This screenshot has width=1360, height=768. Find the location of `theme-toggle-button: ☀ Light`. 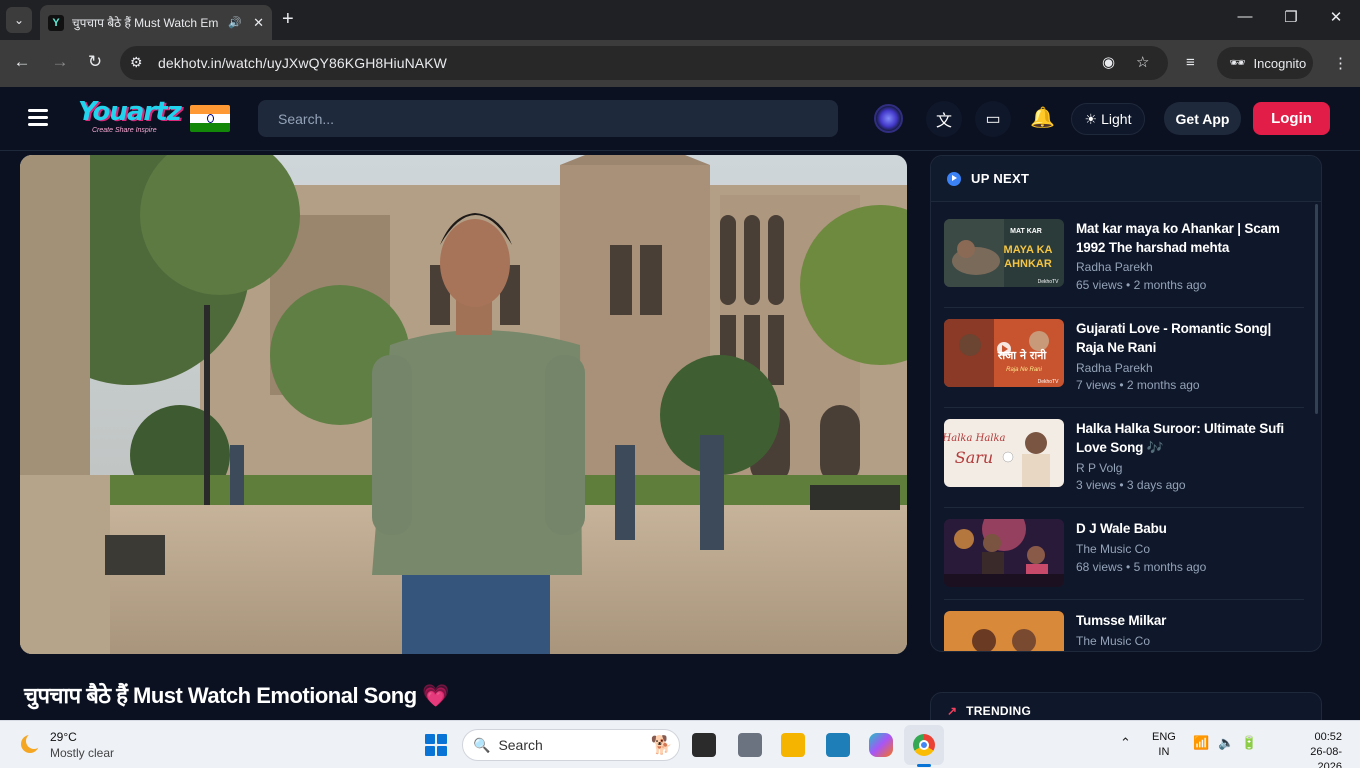

theme-toggle-button: ☀ Light is located at coordinates (1108, 119).